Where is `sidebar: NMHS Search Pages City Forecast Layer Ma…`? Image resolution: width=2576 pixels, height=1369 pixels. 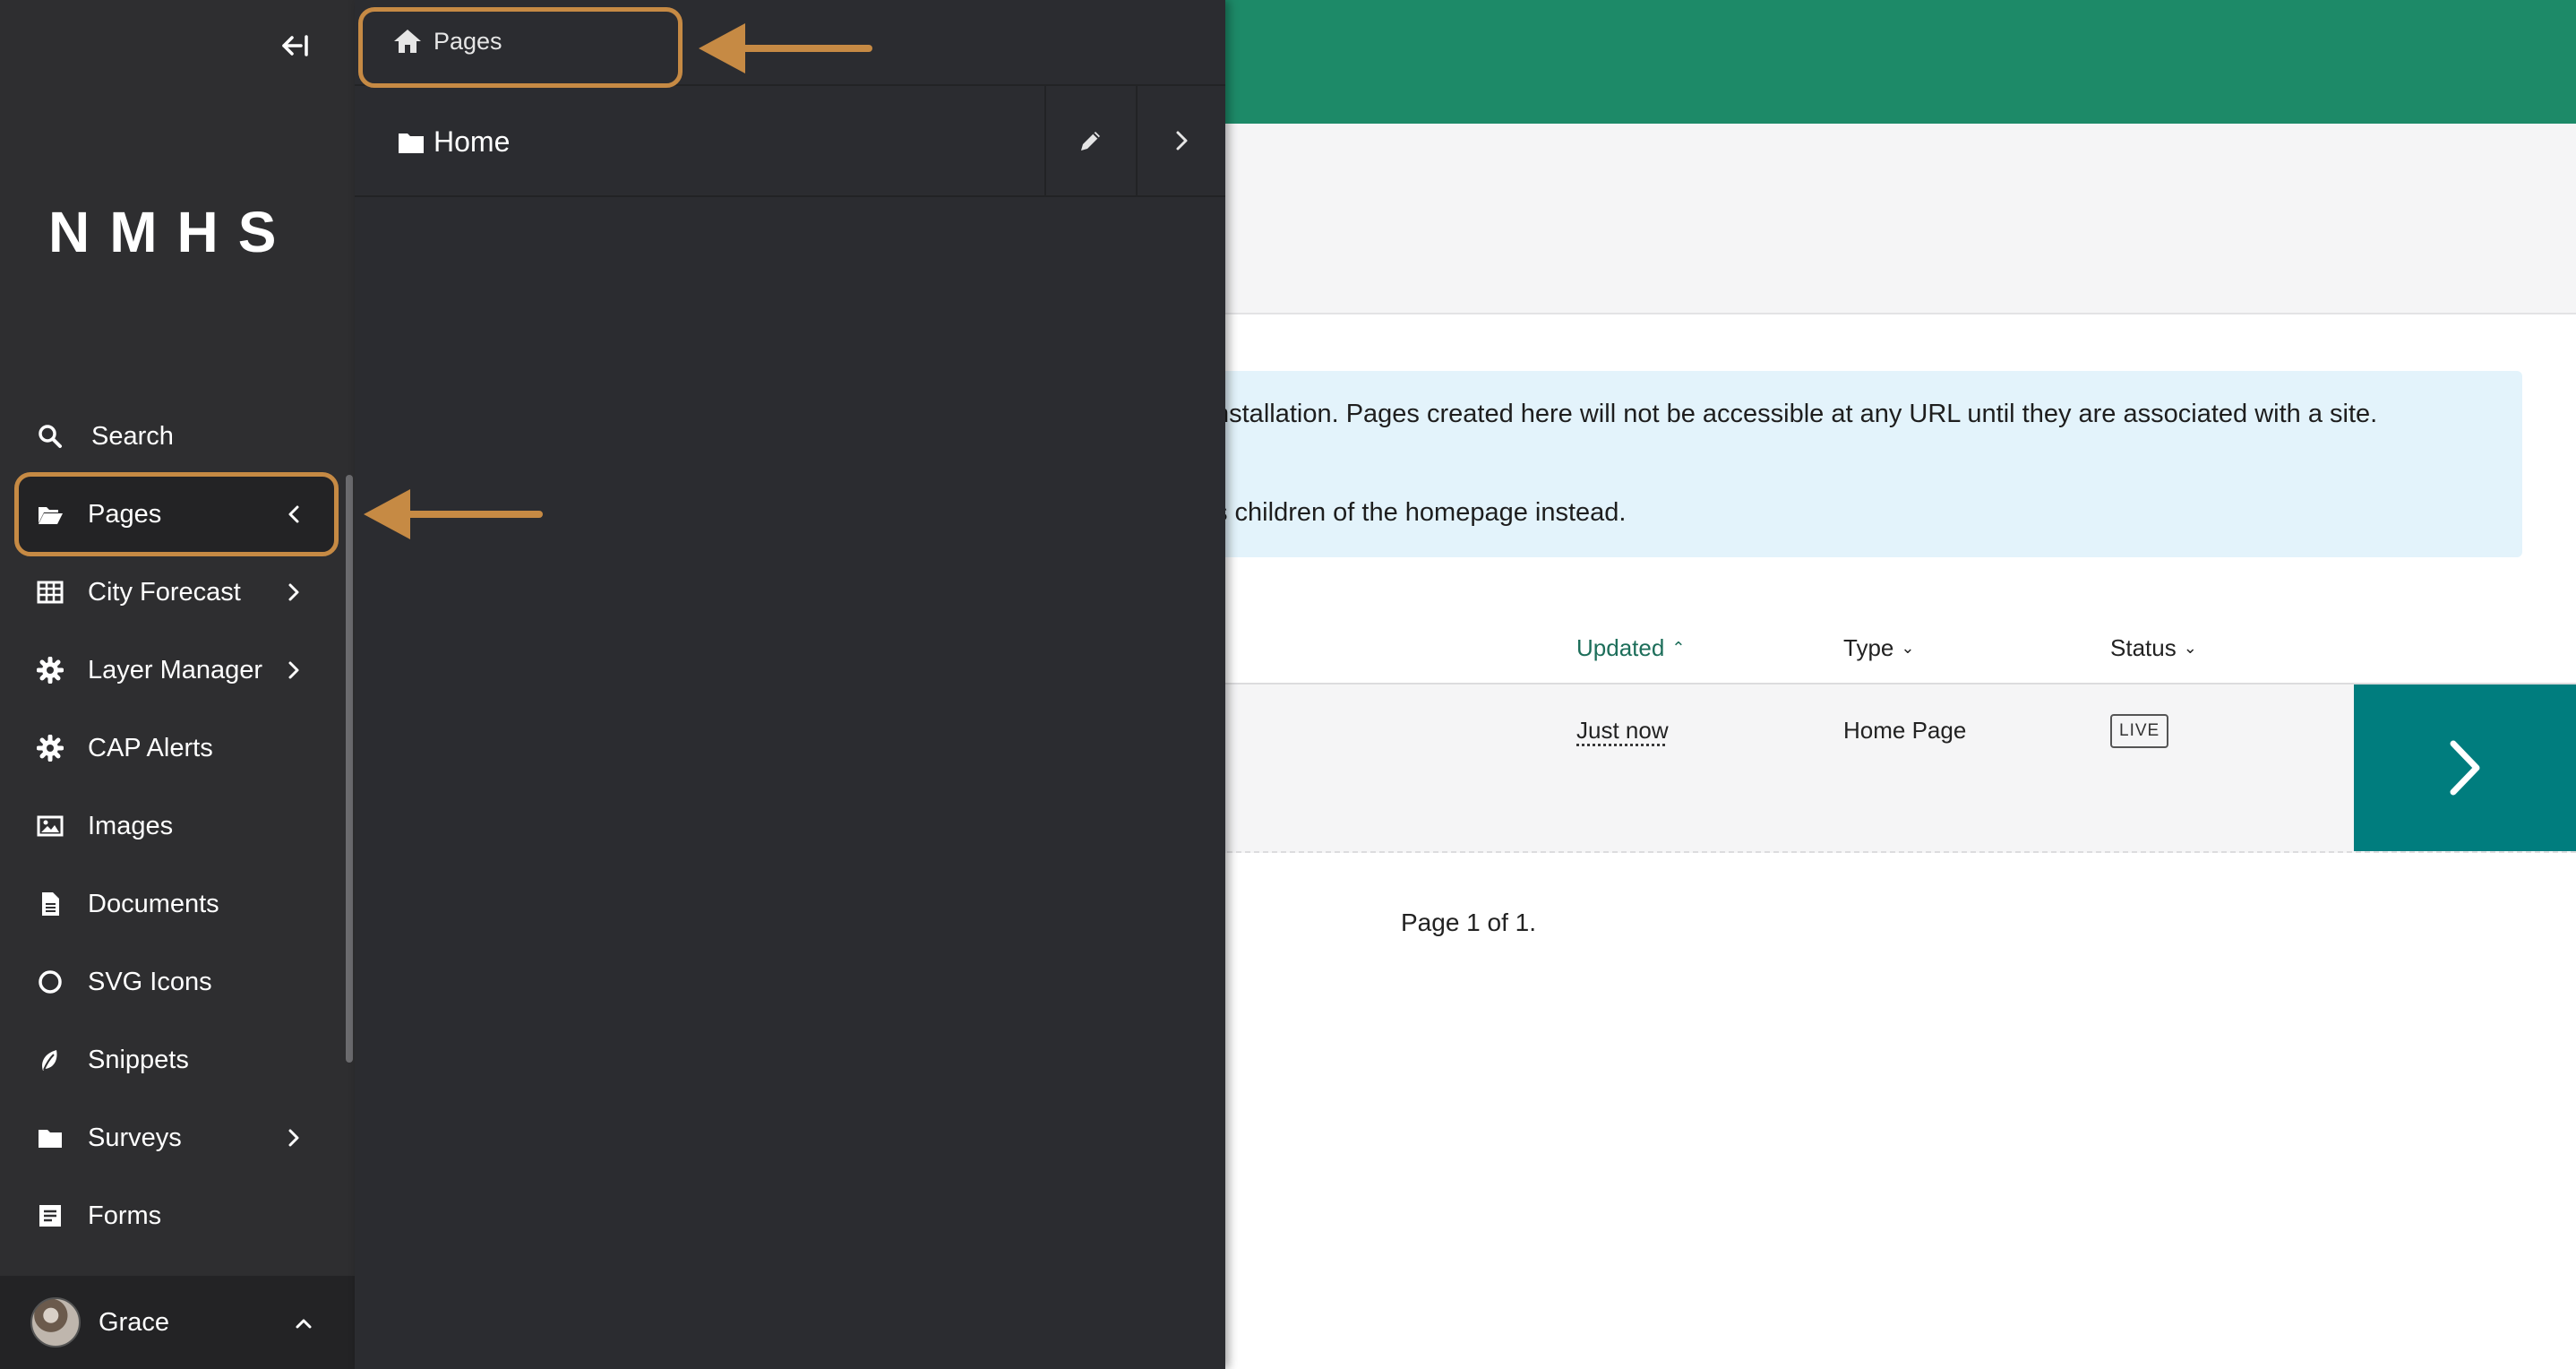 sidebar: NMHS Search Pages City Forecast Layer Ma… is located at coordinates (177, 684).